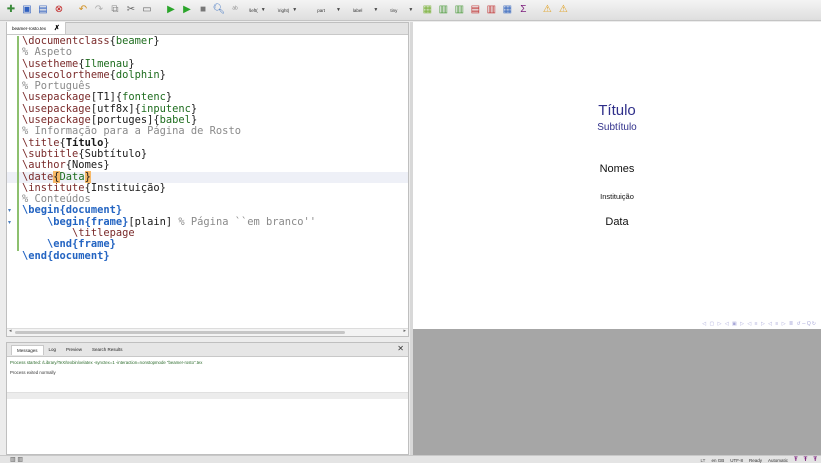  Describe the element at coordinates (617, 110) in the screenshot. I see `slide-title: Título` at that location.